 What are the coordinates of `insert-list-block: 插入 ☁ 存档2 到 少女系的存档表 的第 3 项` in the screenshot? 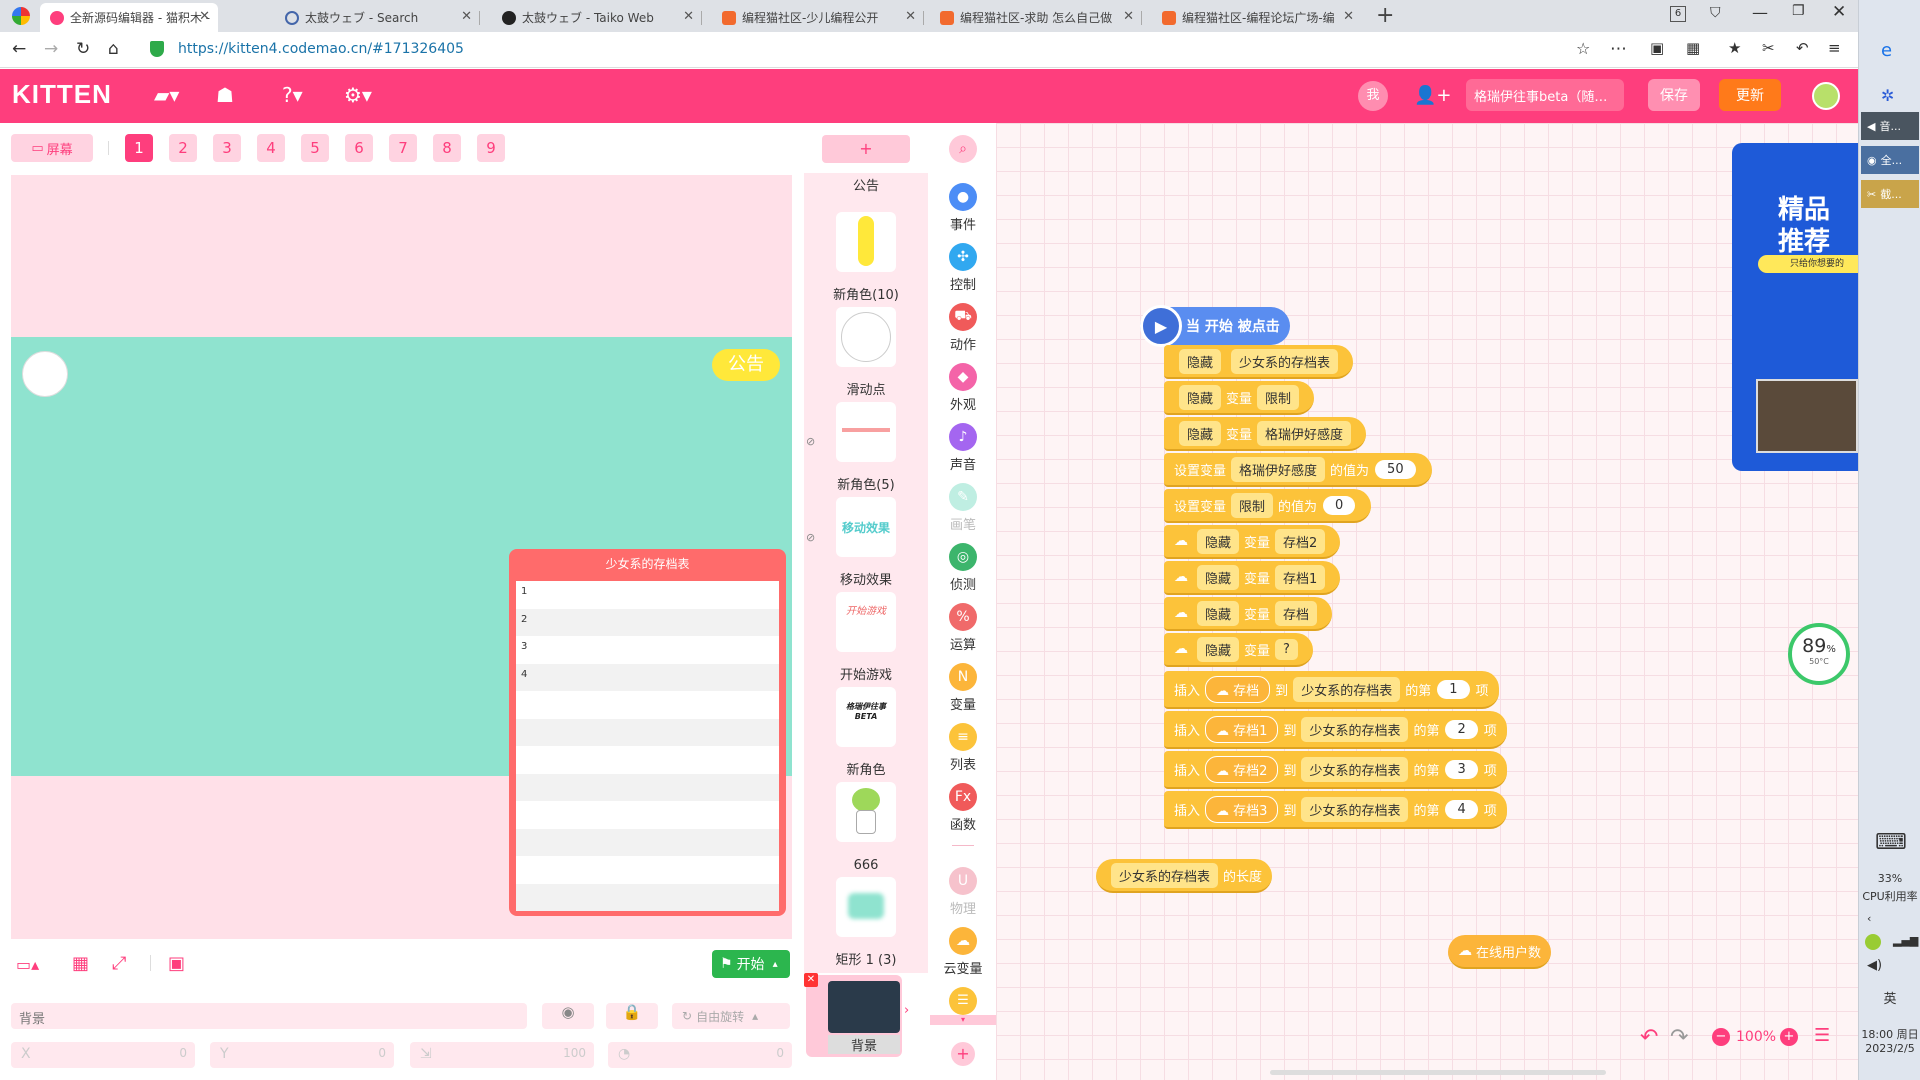 It's located at (1335, 770).